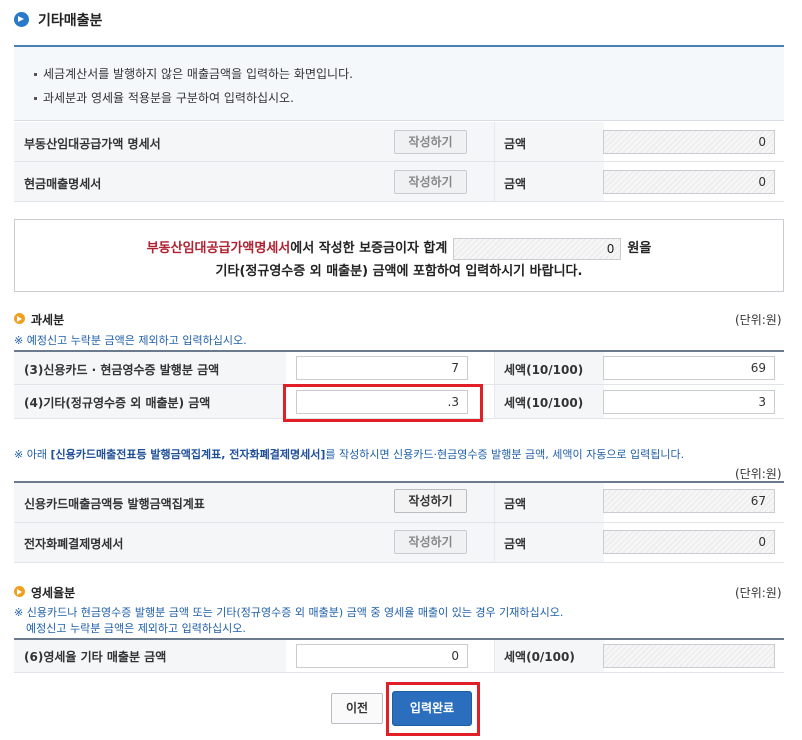 This screenshot has height=740, width=802. Describe the element at coordinates (218, 248) in the screenshot. I see `notice-red-text: 부동산임대공급가액명세서` at that location.